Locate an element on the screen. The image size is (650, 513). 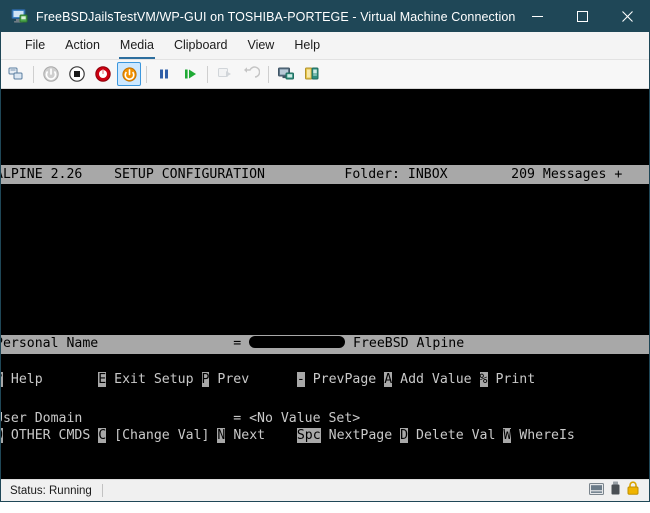
shutdown-button is located at coordinates (51, 74).